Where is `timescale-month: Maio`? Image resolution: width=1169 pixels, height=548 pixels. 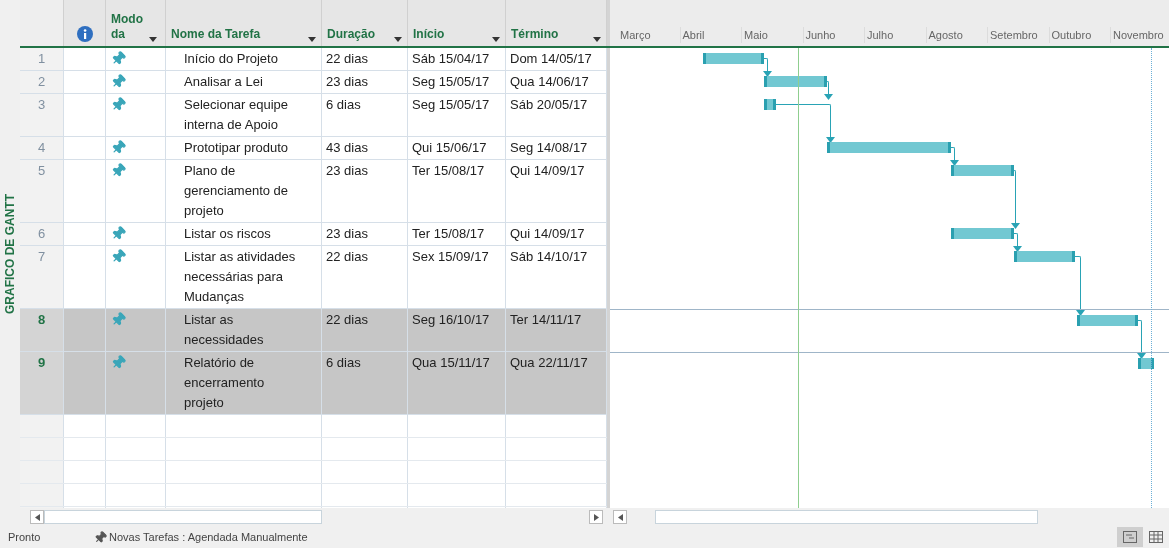
timescale-month: Maio is located at coordinates (772, 34).